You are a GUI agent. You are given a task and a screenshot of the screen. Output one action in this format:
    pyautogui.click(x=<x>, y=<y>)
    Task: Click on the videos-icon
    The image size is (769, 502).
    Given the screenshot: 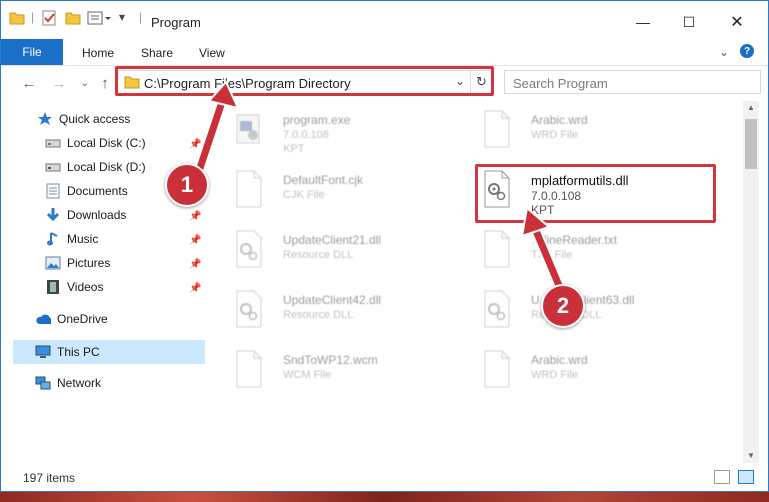 What is the action you would take?
    pyautogui.click(x=53, y=287)
    